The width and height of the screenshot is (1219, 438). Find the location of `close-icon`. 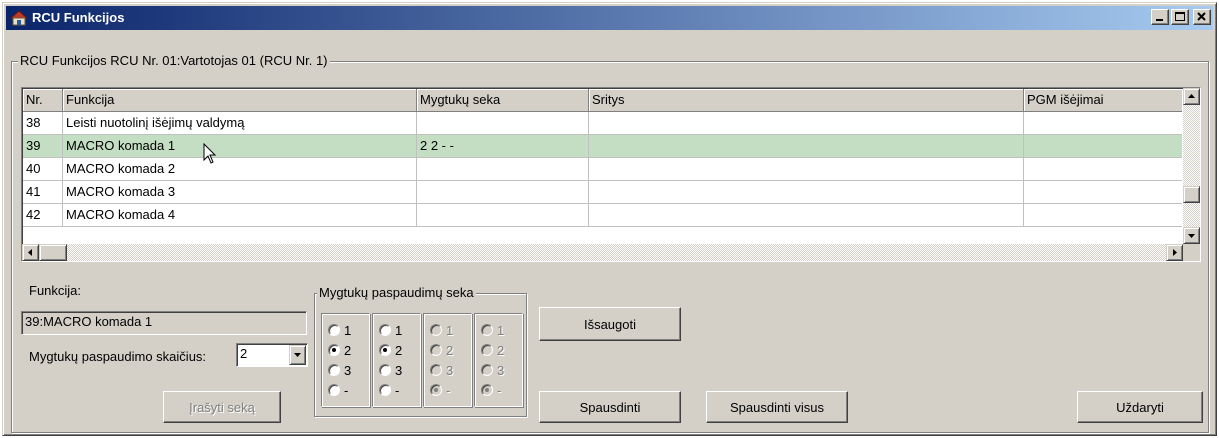

close-icon is located at coordinates (1201, 16).